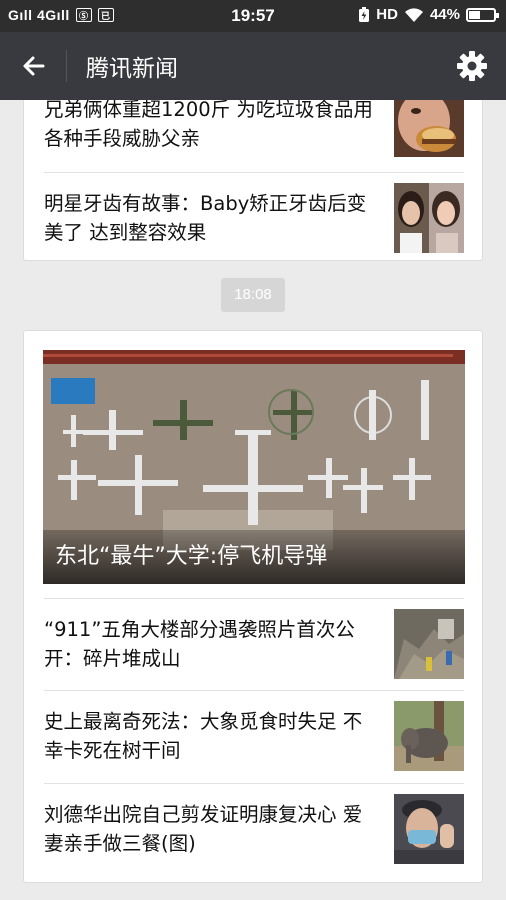  Describe the element at coordinates (66, 66) in the screenshot. I see `title-divider` at that location.